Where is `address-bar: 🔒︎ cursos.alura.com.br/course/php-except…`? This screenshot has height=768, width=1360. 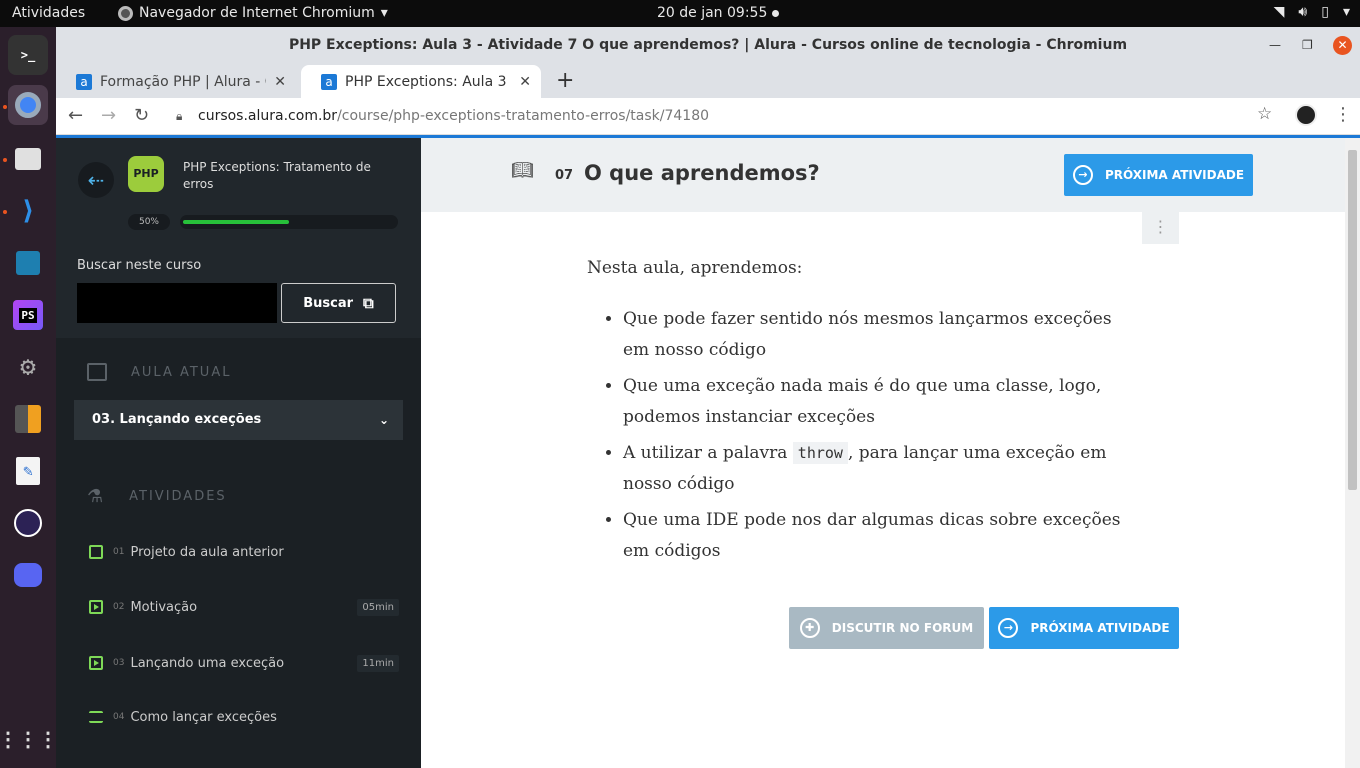 address-bar: 🔒︎ cursos.alura.com.br/course/php-except… is located at coordinates (727, 116).